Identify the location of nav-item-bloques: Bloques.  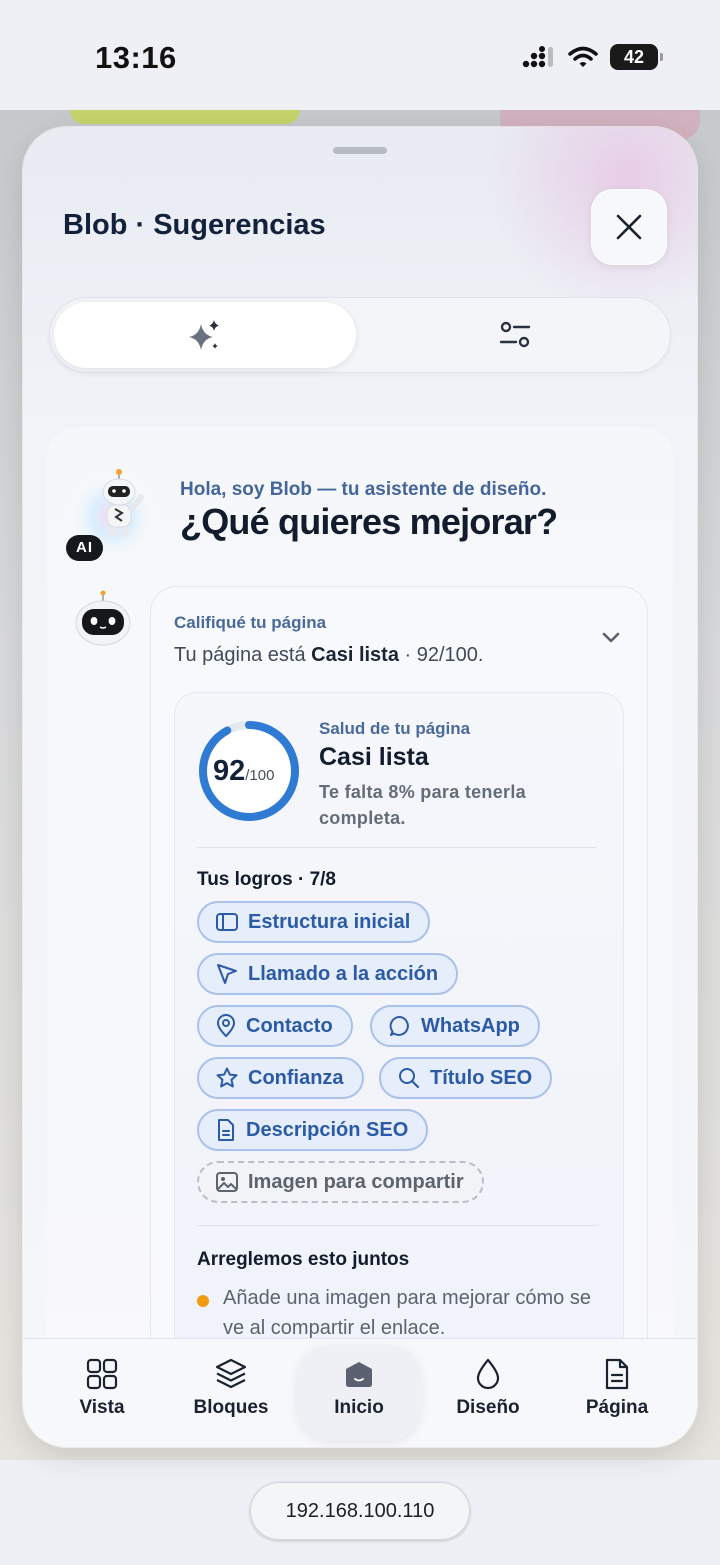
(231, 1388).